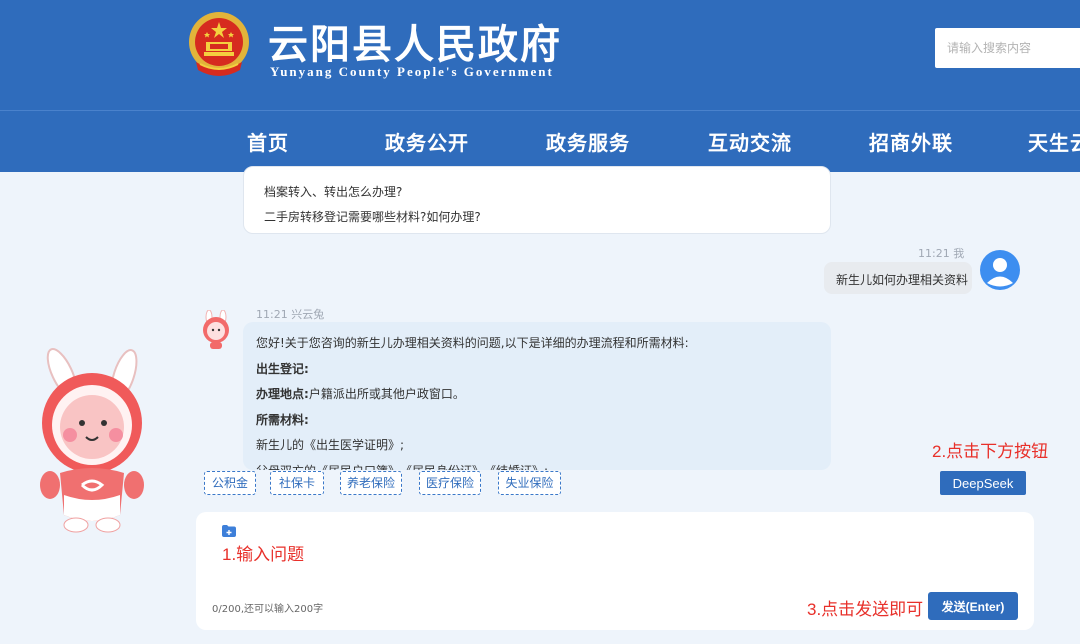  What do you see at coordinates (402, 466) in the screenshot?
I see `bot-line-parents-docs: 父母双方的《居民户口簿》、《居民身份证》、《结婚证》;` at bounding box center [402, 466].